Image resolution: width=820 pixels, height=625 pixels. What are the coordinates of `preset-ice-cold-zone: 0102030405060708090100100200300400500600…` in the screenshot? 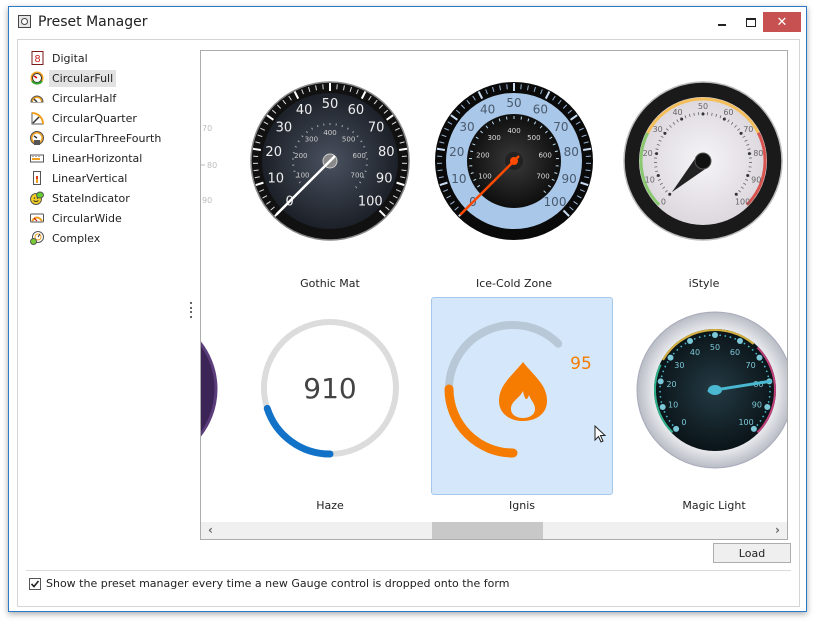 It's located at (514, 175).